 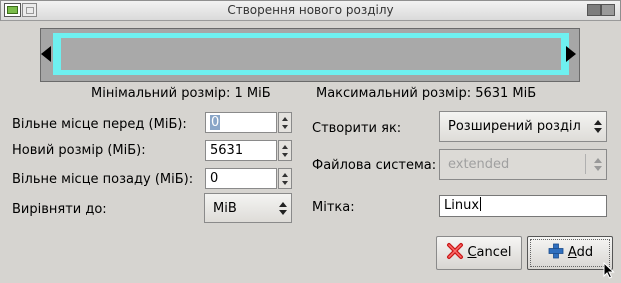 I want to click on create-as-value: Розширений розділ, so click(x=514, y=126).